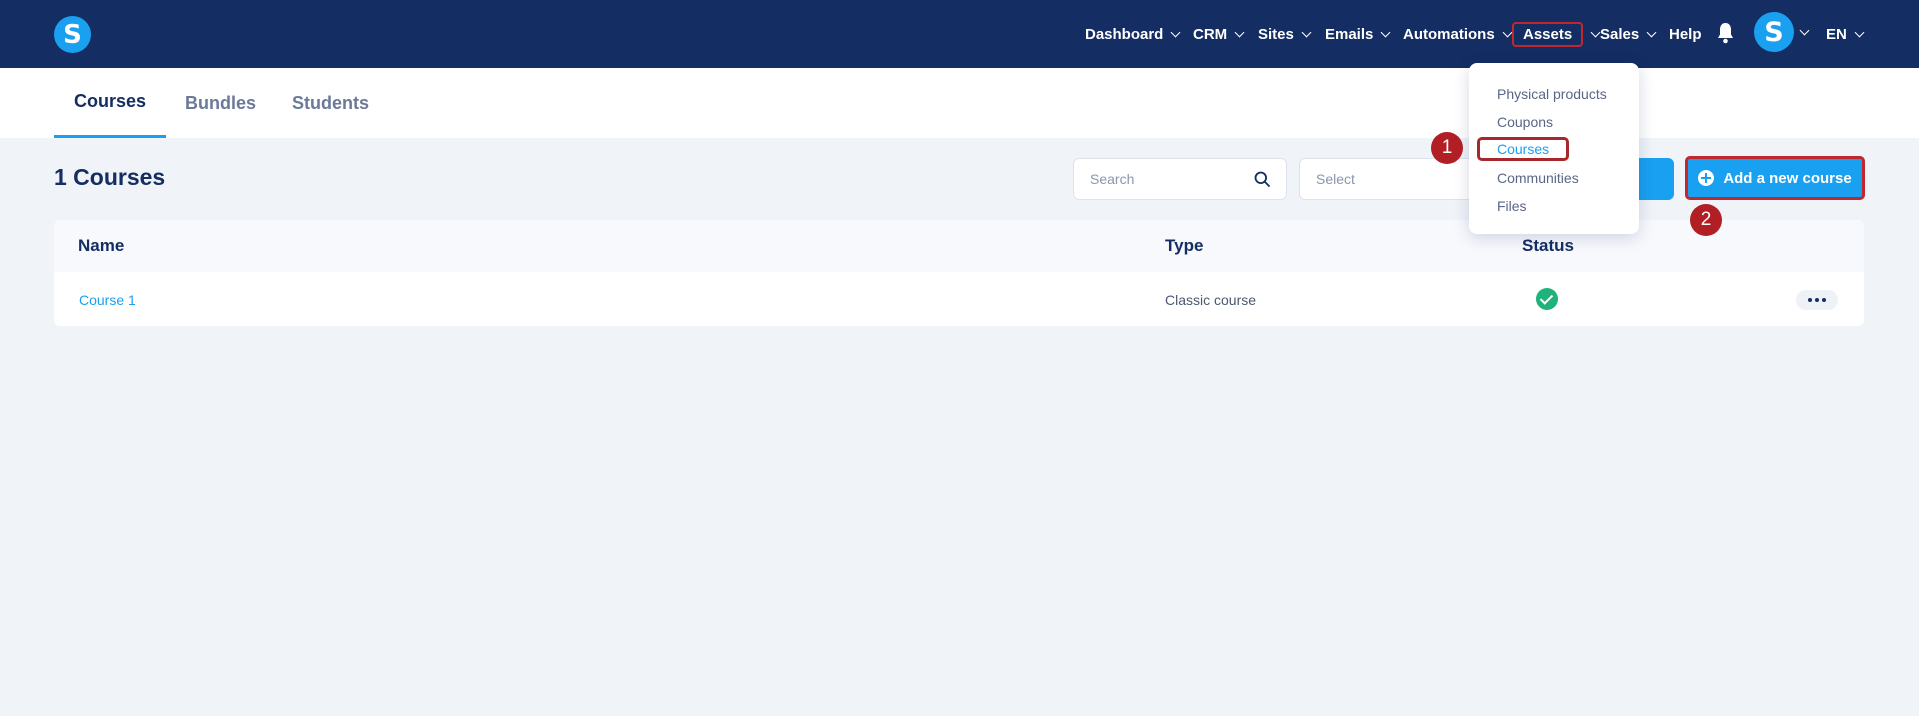  Describe the element at coordinates (107, 300) in the screenshot. I see `course-name-link: Course 1` at that location.